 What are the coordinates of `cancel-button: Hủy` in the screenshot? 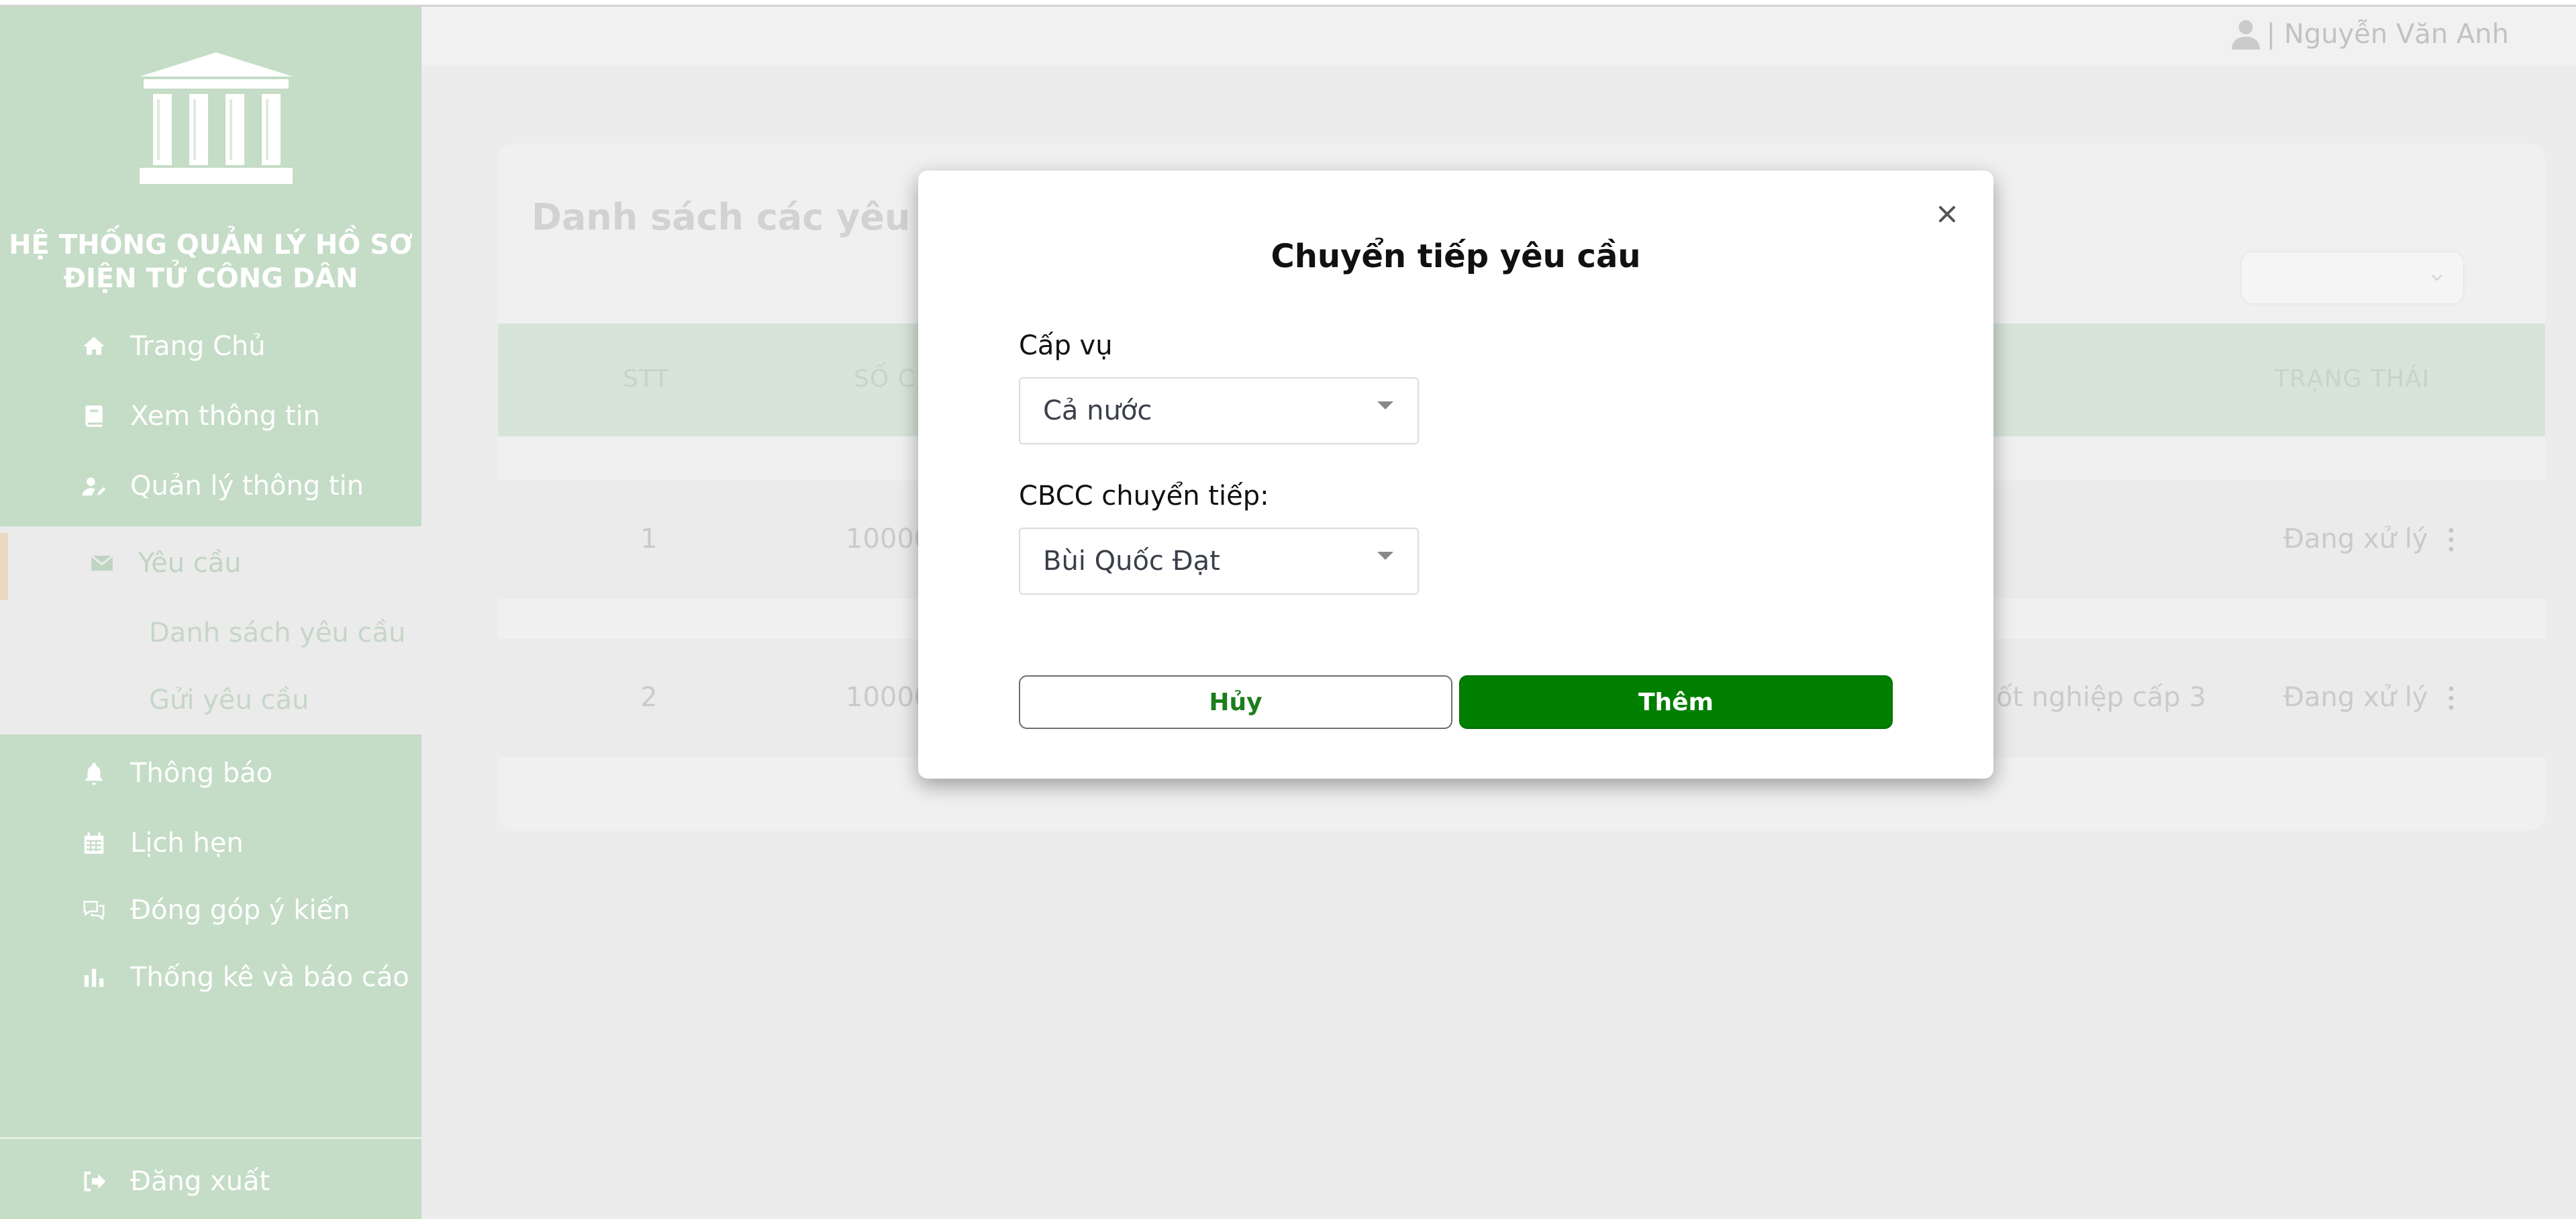 It's located at (1235, 702).